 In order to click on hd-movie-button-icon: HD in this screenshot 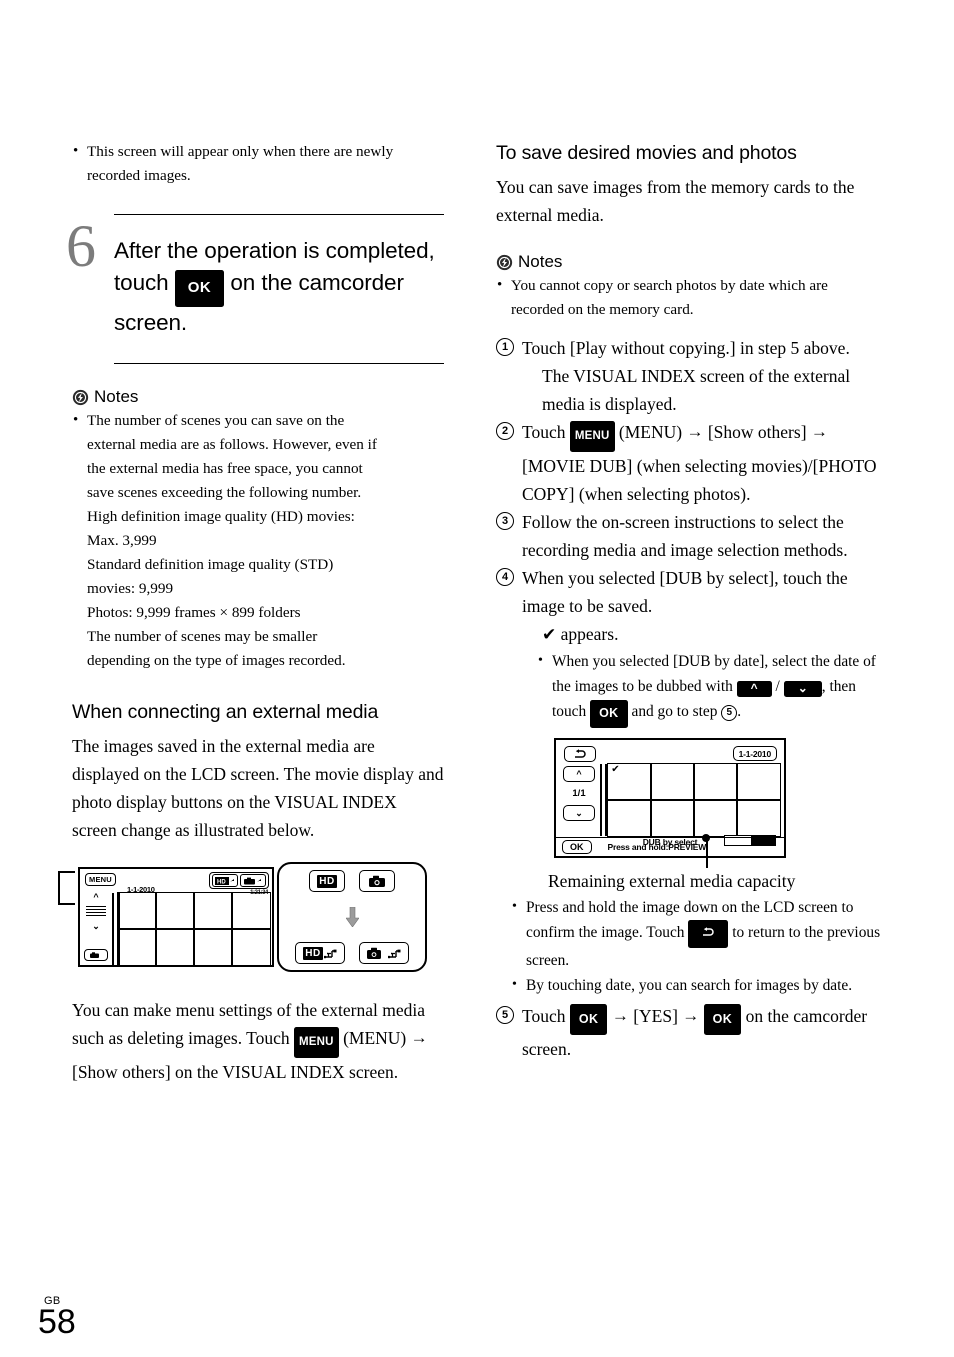, I will do `click(225, 880)`.